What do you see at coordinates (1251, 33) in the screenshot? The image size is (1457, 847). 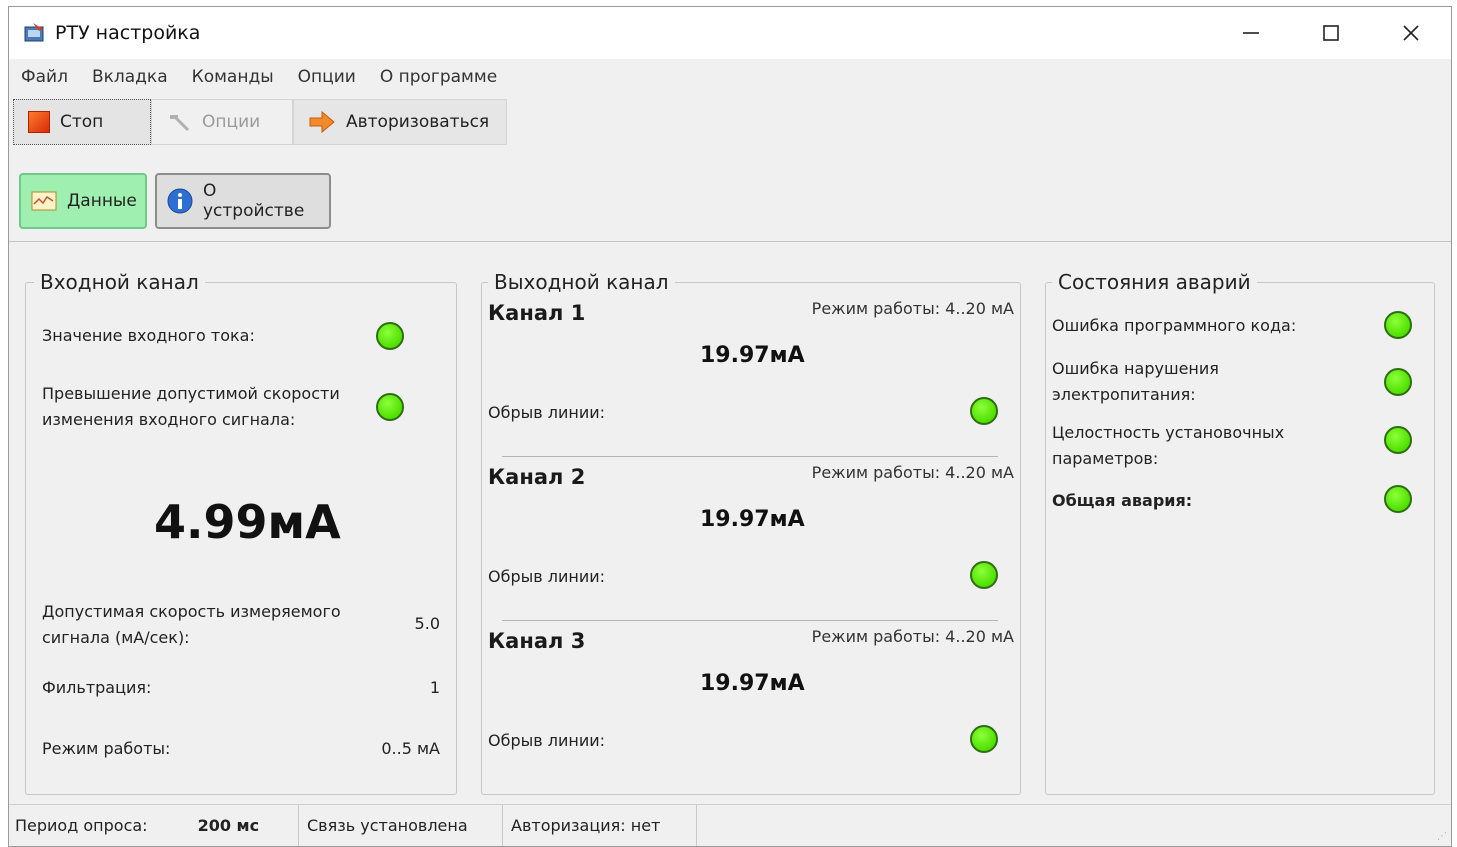 I see `minimize-button` at bounding box center [1251, 33].